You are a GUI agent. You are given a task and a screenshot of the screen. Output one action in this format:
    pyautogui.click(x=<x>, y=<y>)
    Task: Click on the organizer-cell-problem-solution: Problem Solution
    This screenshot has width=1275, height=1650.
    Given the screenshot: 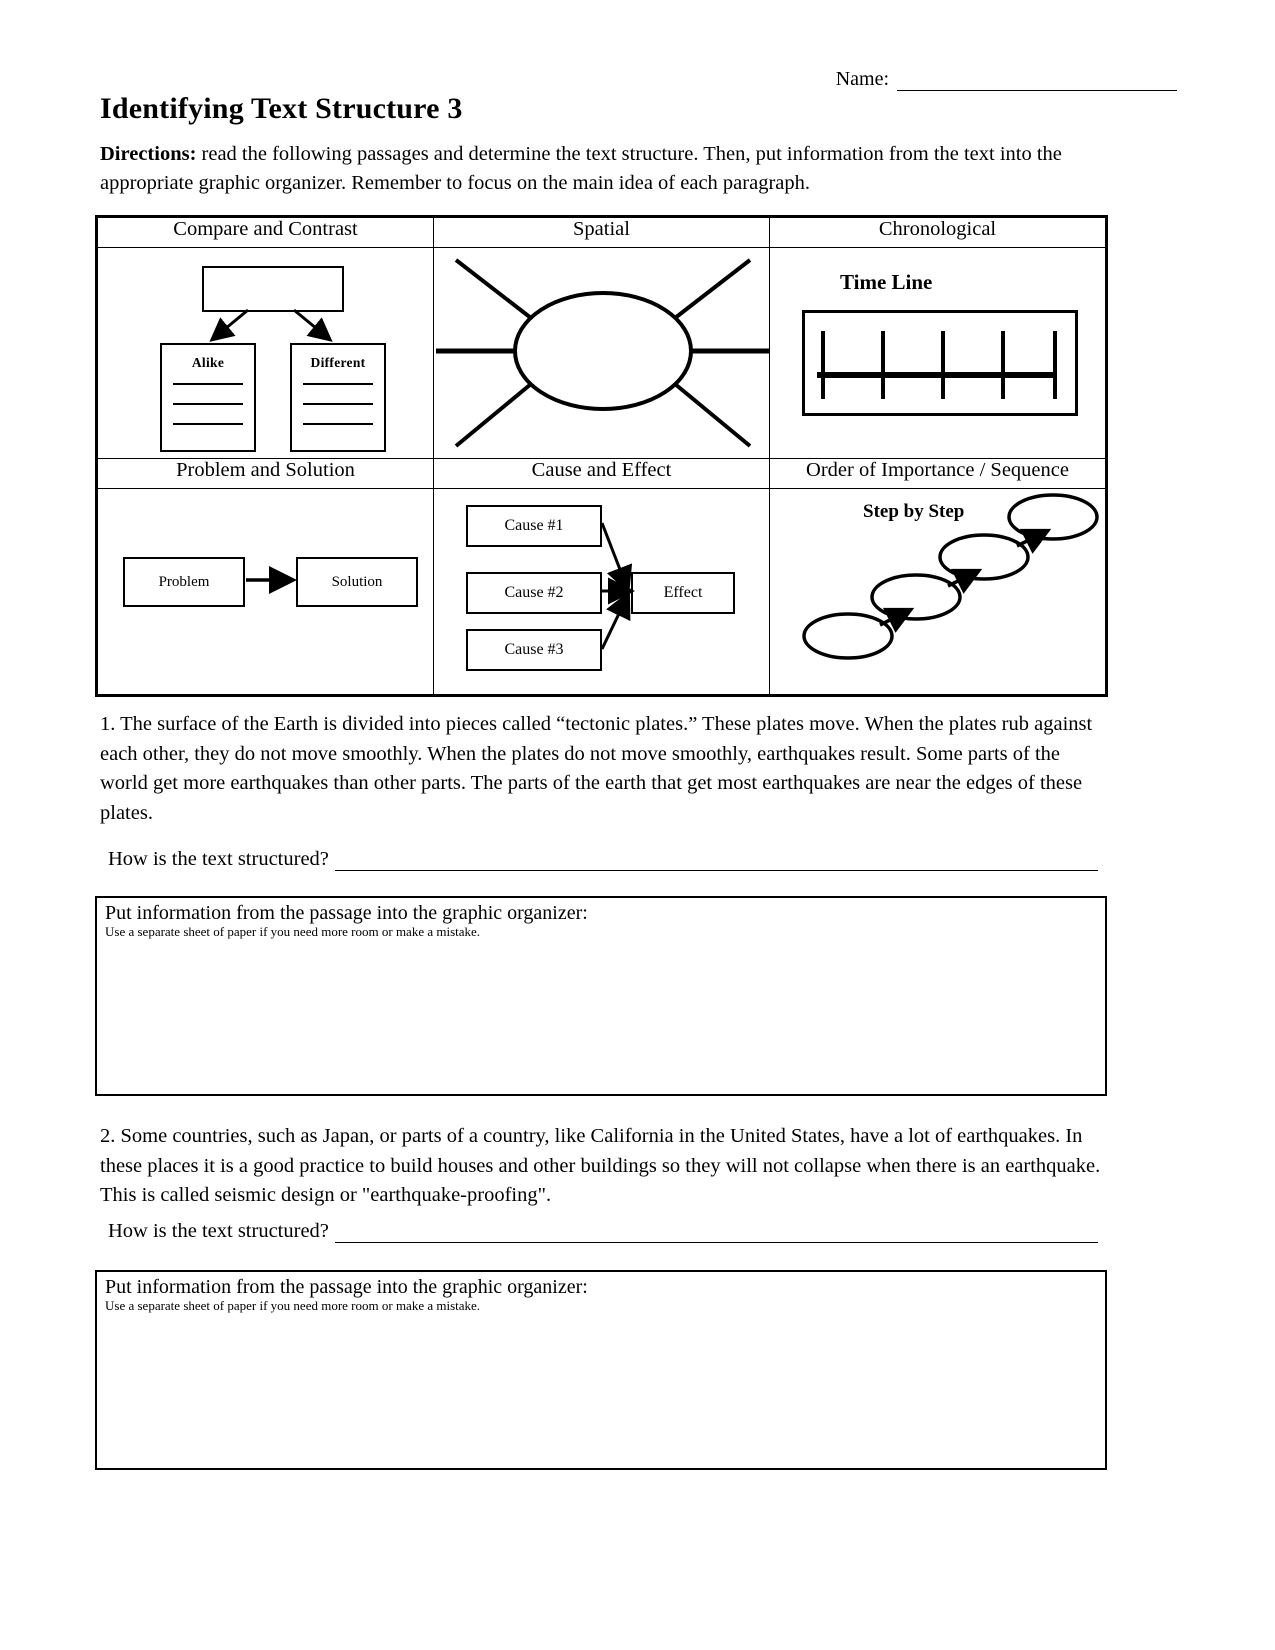 What is the action you would take?
    pyautogui.click(x=265, y=591)
    